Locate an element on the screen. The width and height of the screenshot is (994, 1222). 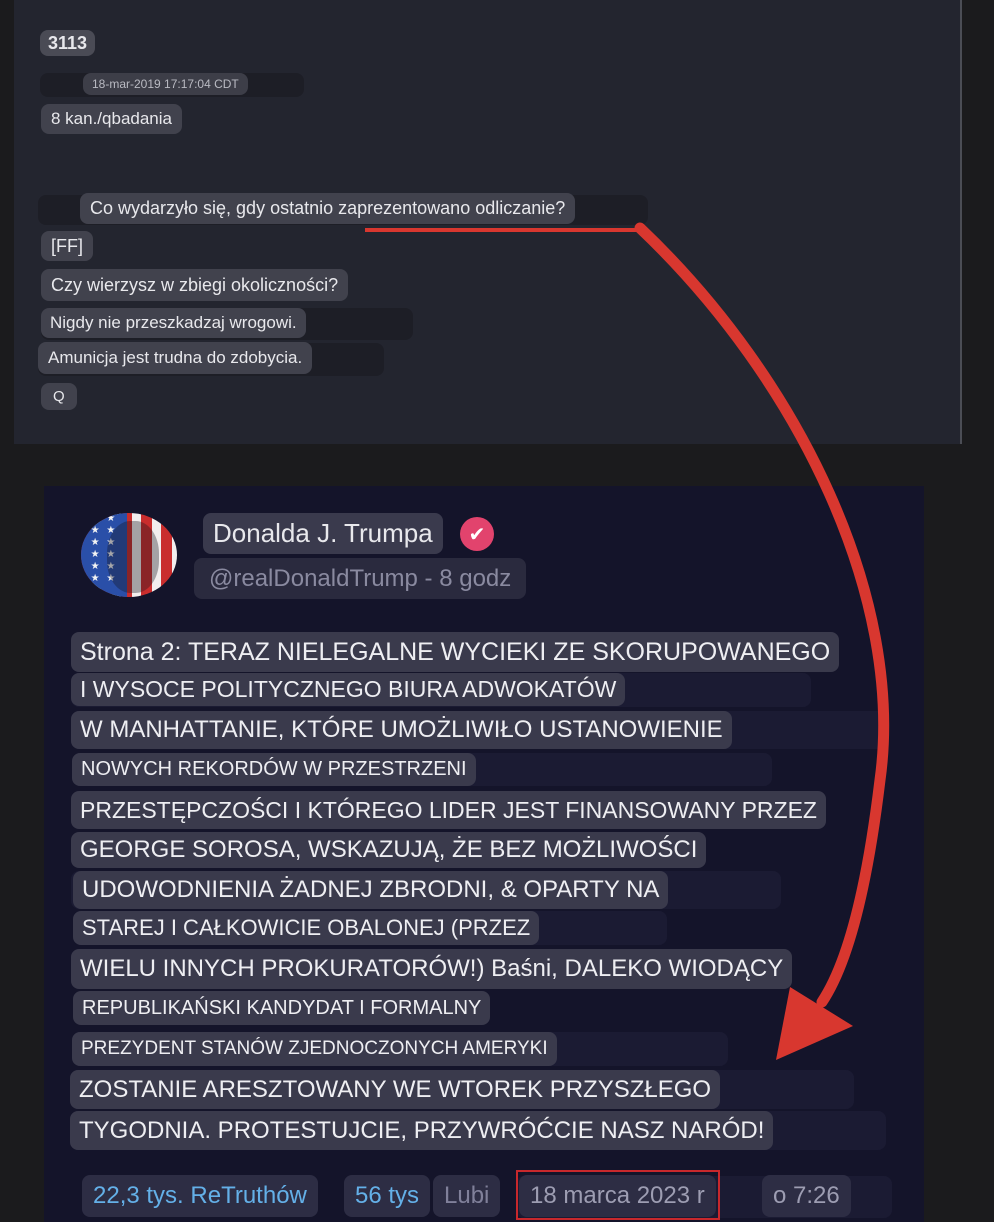
board-name: 8 kan./qbadania is located at coordinates (111, 119).